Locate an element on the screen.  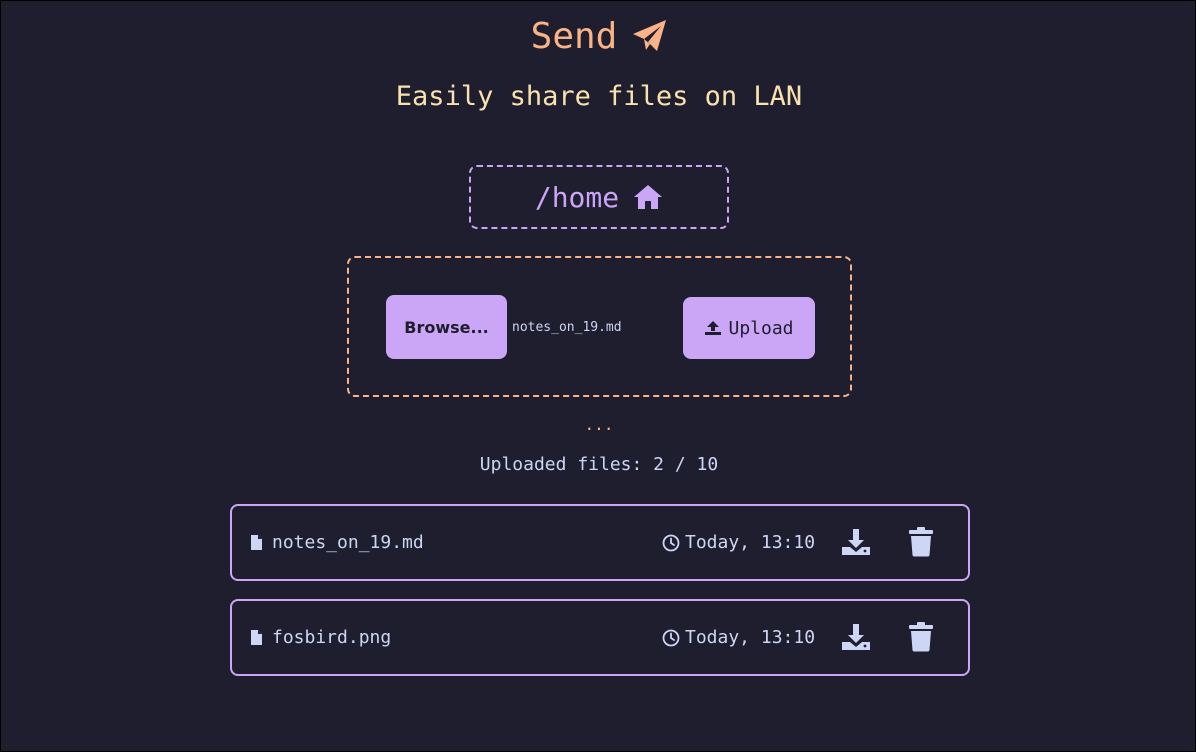
upload-button-label: Upload is located at coordinates (761, 328).